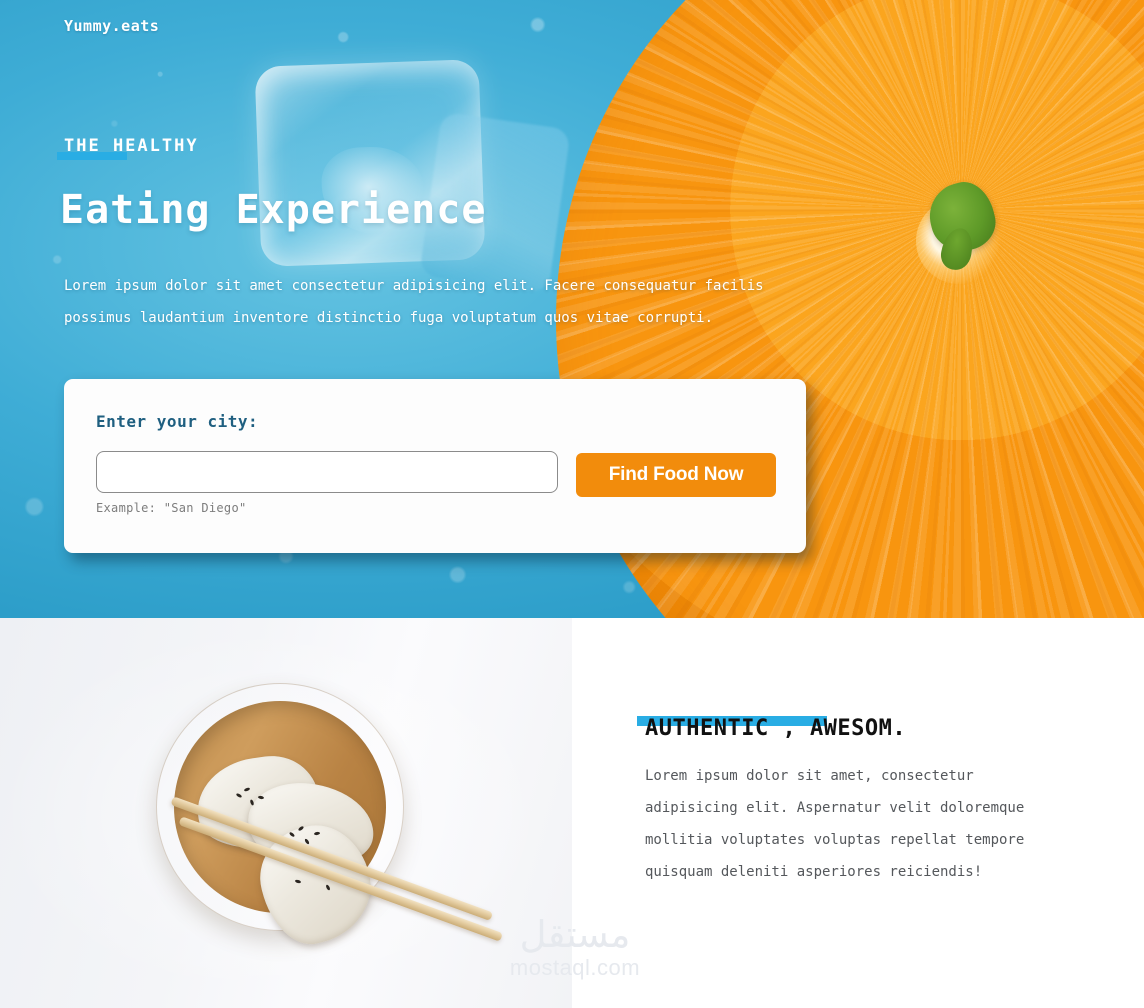 The height and width of the screenshot is (1008, 1144). What do you see at coordinates (776, 729) in the screenshot?
I see `feature-heading: AUTHENTIC , AWESOM.` at bounding box center [776, 729].